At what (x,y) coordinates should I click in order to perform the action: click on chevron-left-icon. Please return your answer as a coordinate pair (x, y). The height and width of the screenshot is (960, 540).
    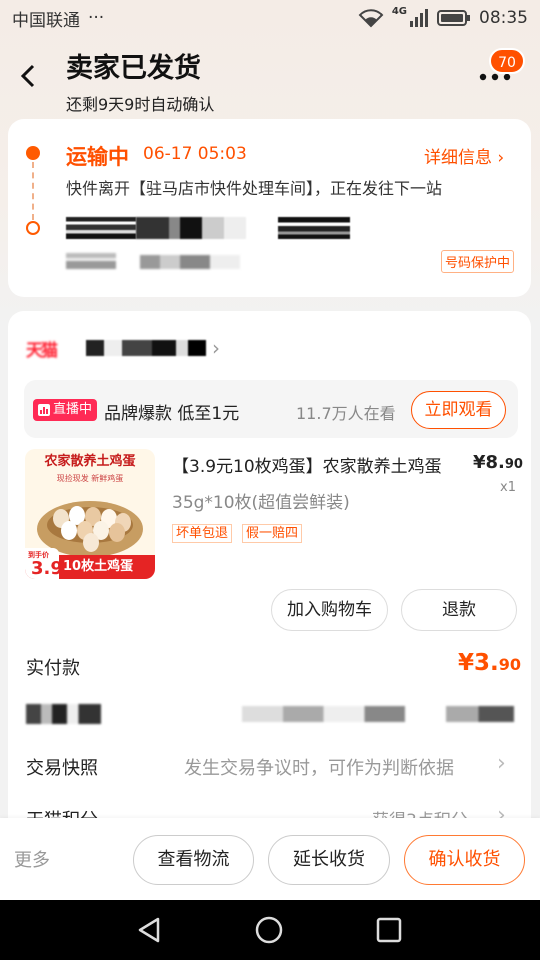
    Looking at the image, I should click on (27, 76).